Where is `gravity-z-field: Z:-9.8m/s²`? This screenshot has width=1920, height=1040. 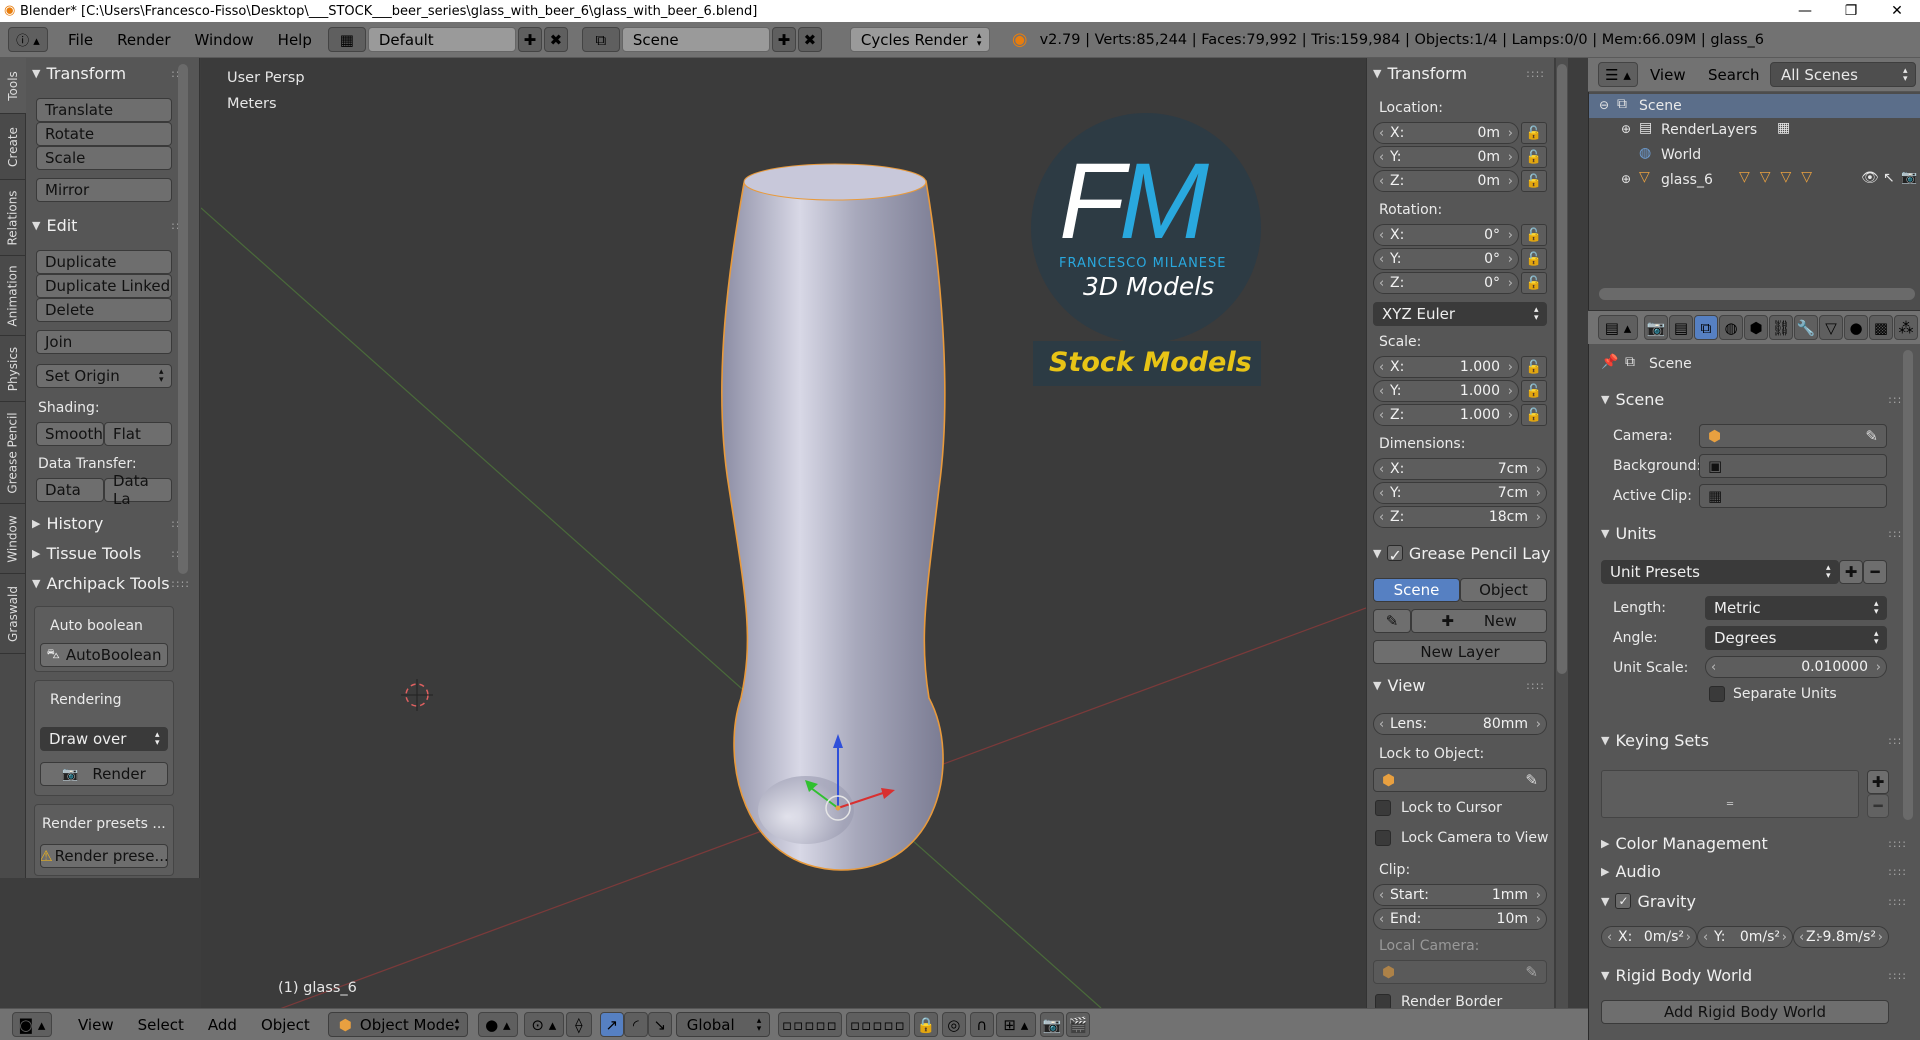 gravity-z-field: Z:-9.8m/s² is located at coordinates (1841, 937).